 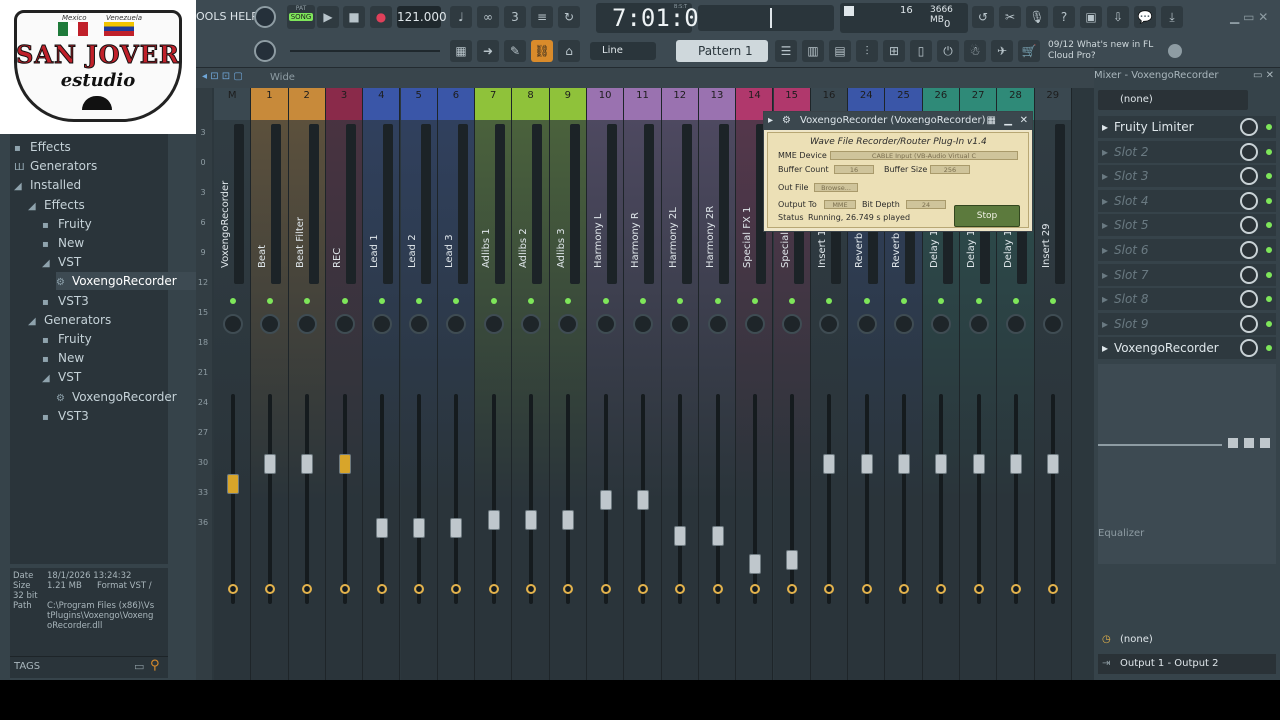 I want to click on menu-tools-help: OOLS HELP, so click(x=227, y=16).